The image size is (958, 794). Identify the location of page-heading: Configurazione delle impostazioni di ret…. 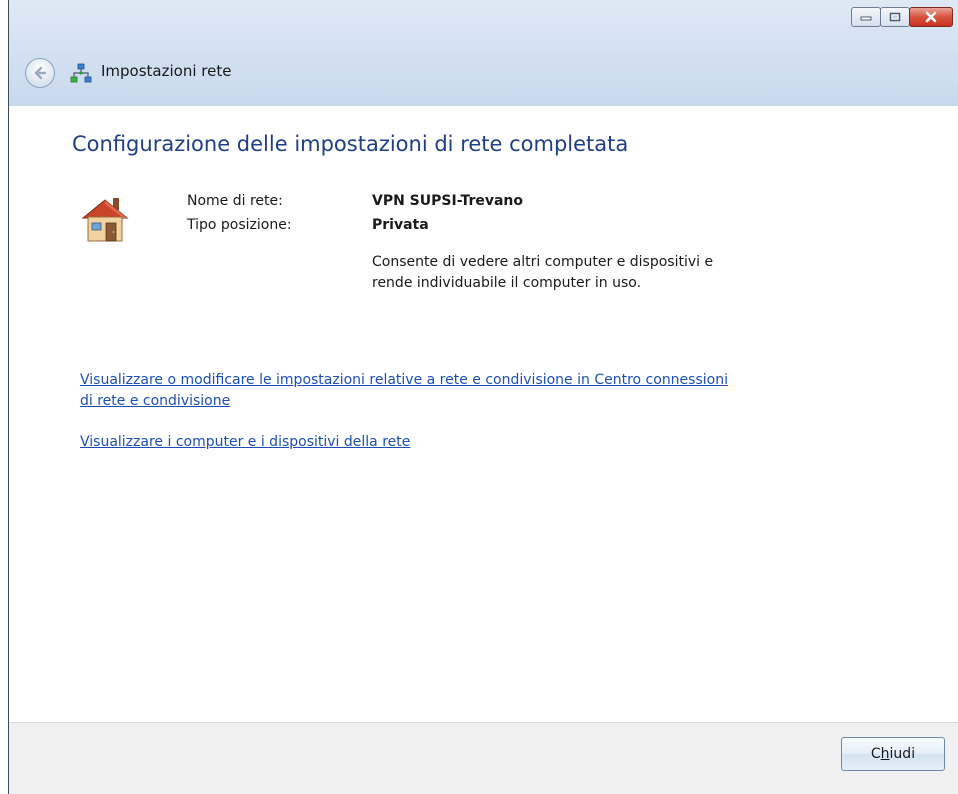
(350, 144).